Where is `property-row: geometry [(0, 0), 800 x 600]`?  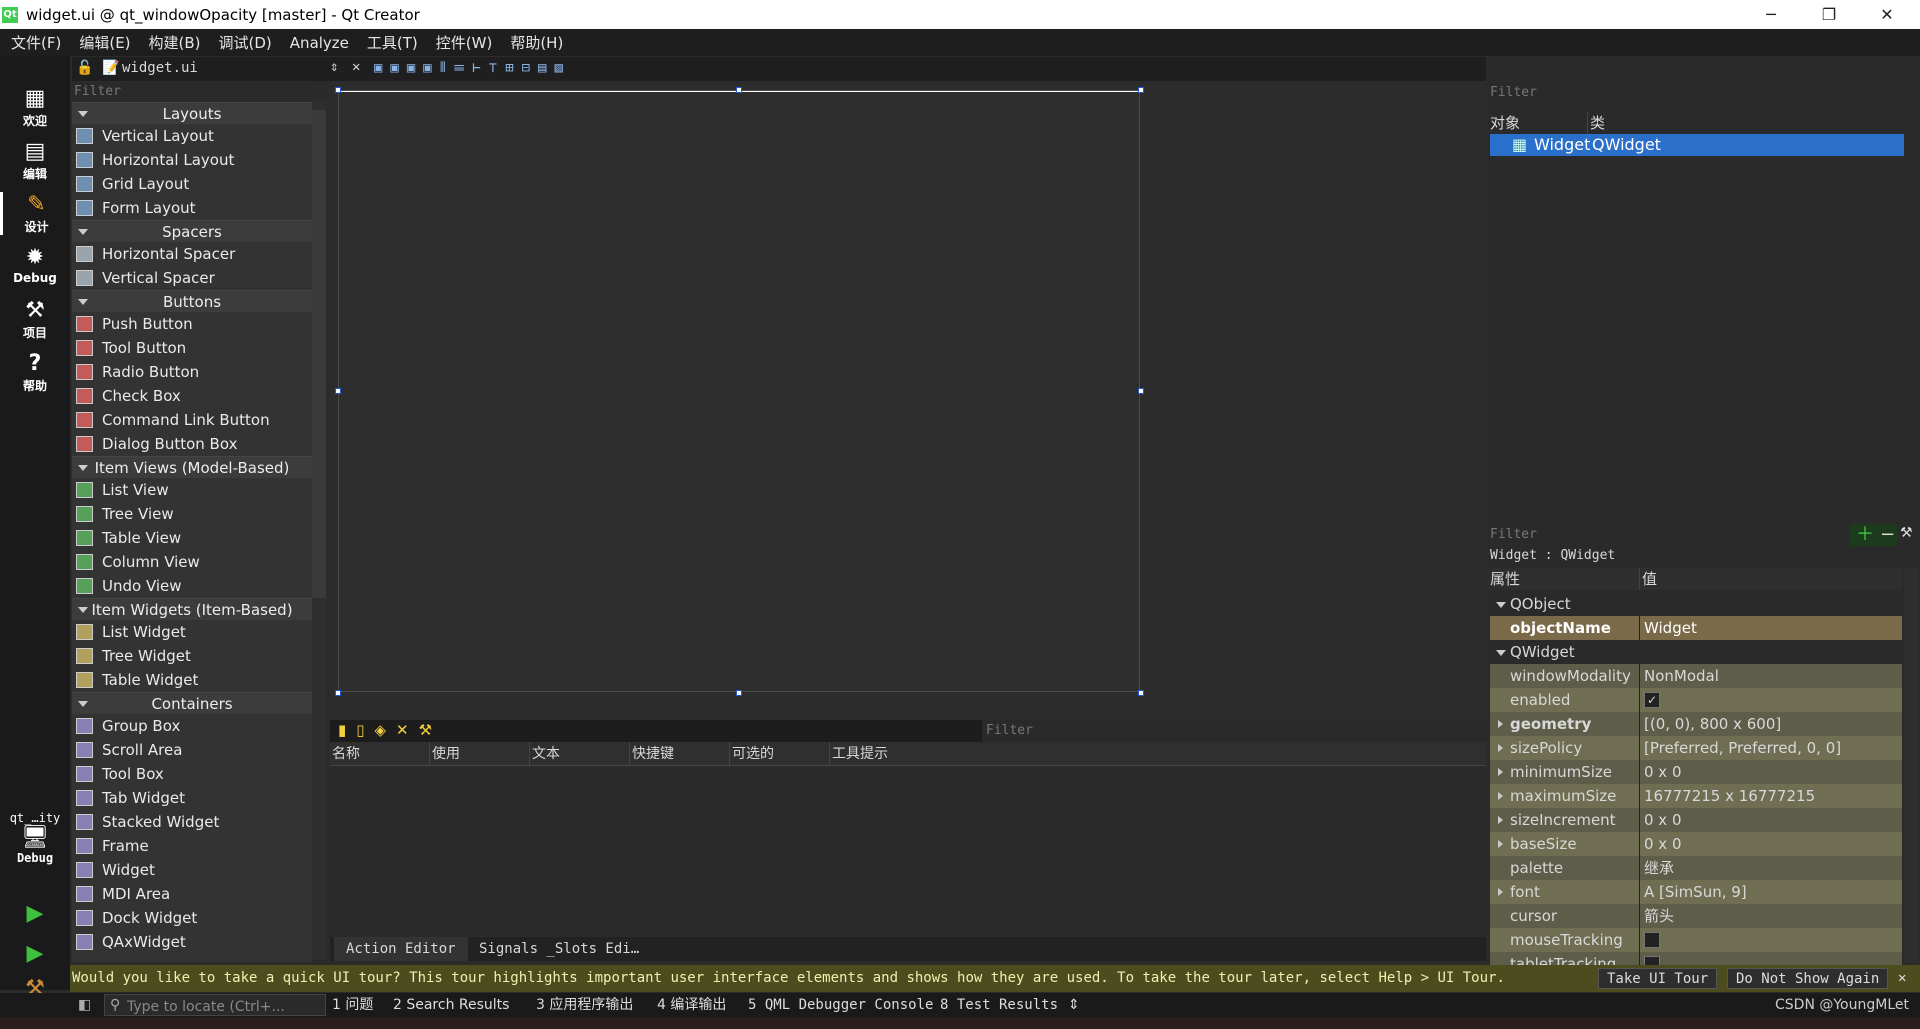 property-row: geometry [(0, 0), 800 x 600] is located at coordinates (1696, 724).